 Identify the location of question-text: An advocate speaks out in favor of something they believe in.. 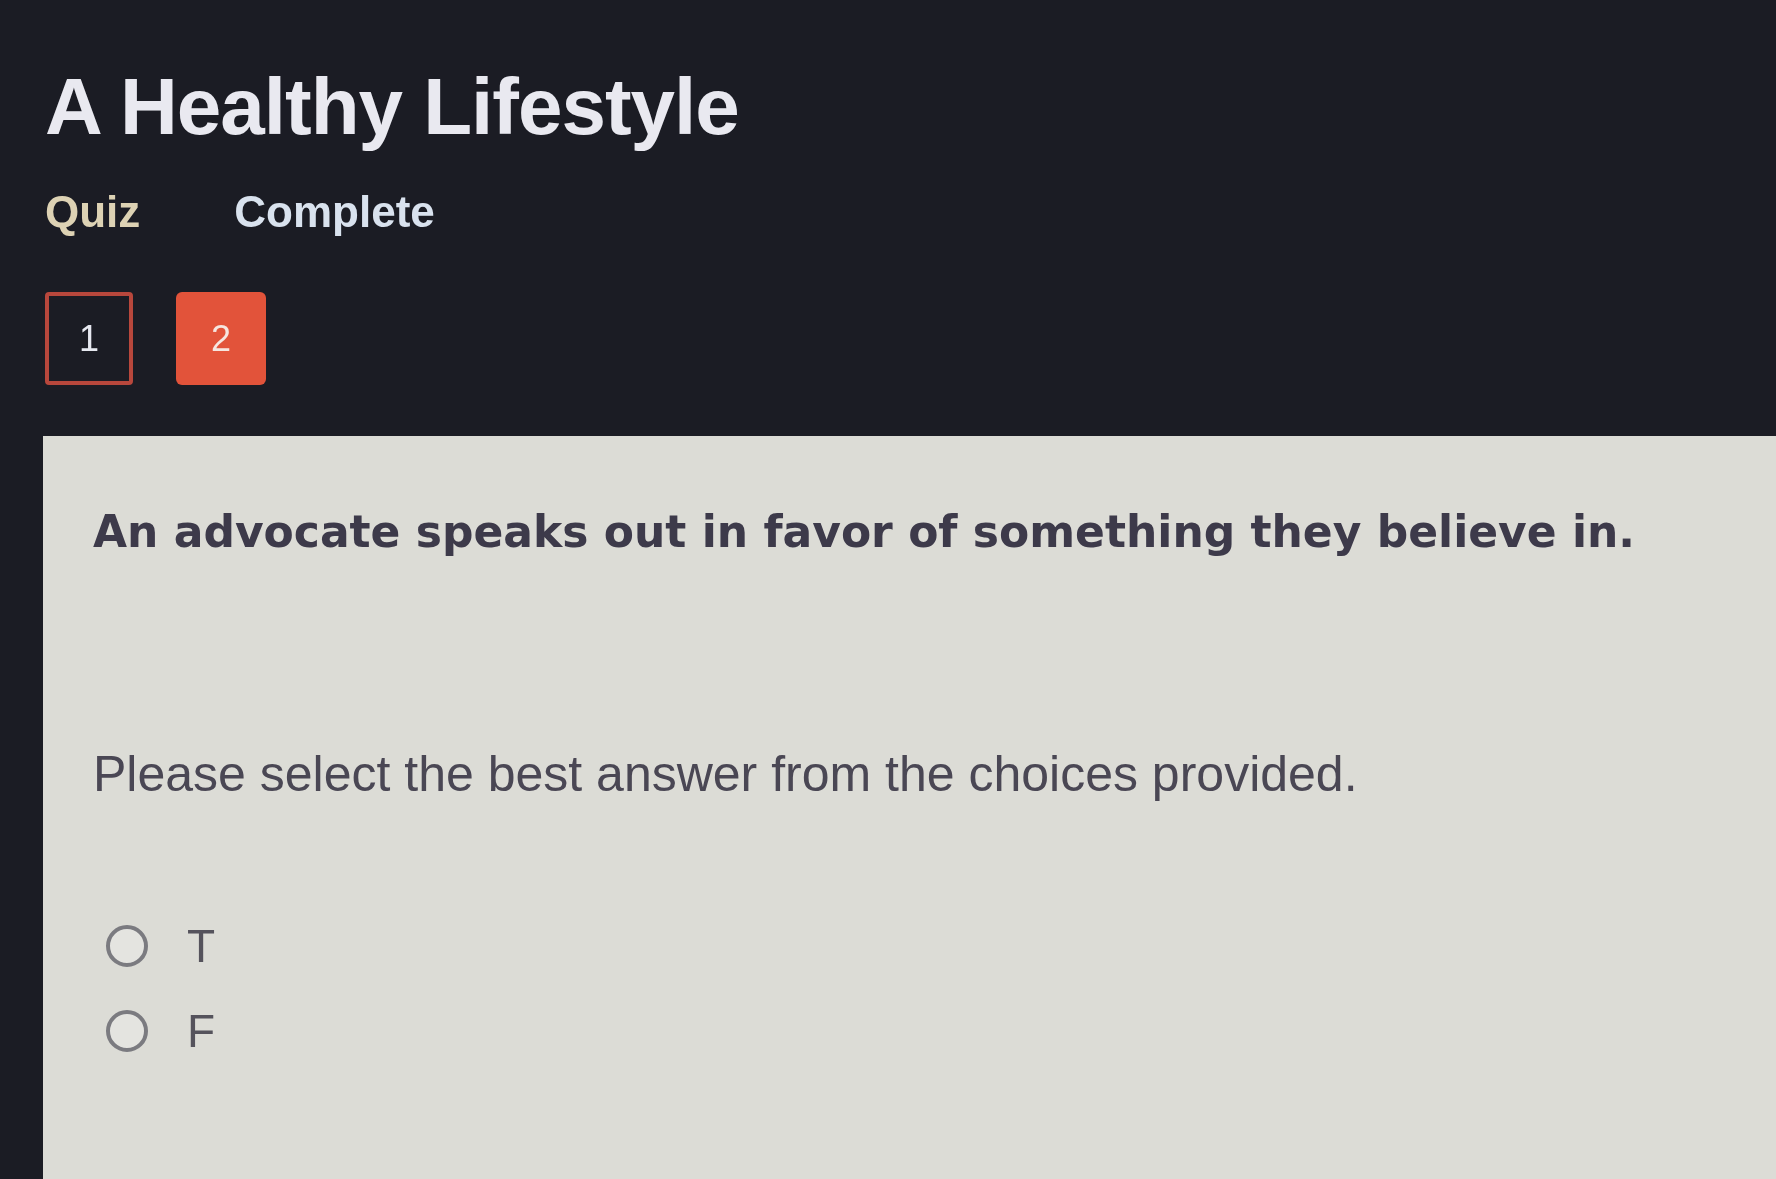
(864, 532).